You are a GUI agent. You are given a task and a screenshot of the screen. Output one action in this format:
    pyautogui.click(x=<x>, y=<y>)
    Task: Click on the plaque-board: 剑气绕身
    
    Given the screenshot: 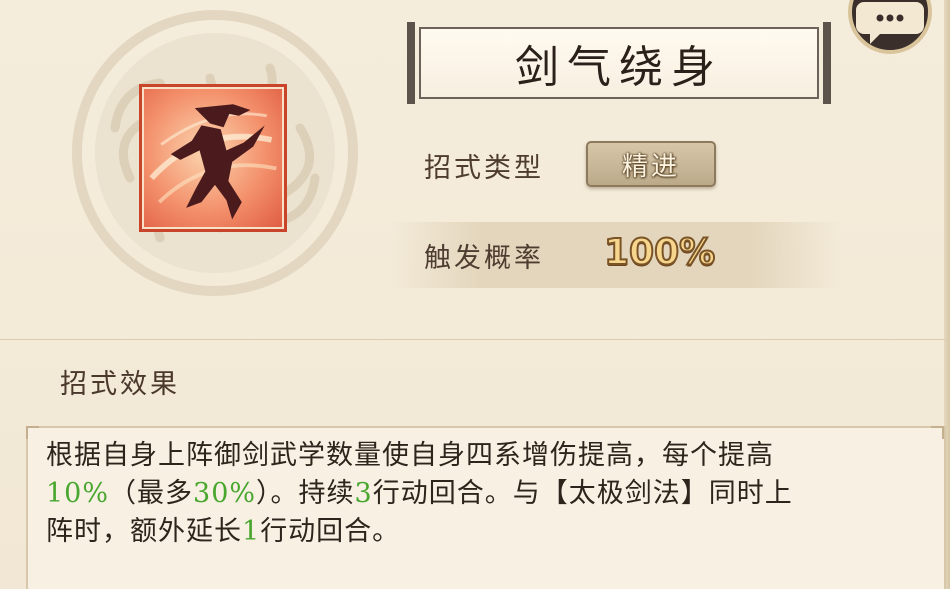 What is the action you would take?
    pyautogui.click(x=619, y=63)
    